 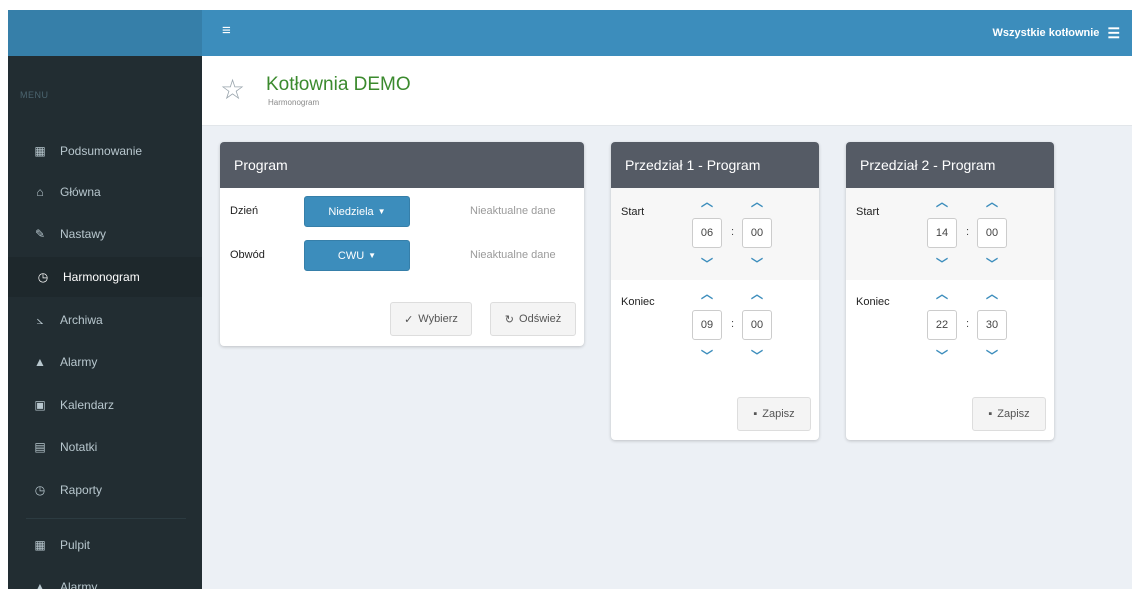 I want to click on sidebar-item-glowna: ⌂ Główna, so click(x=105, y=192).